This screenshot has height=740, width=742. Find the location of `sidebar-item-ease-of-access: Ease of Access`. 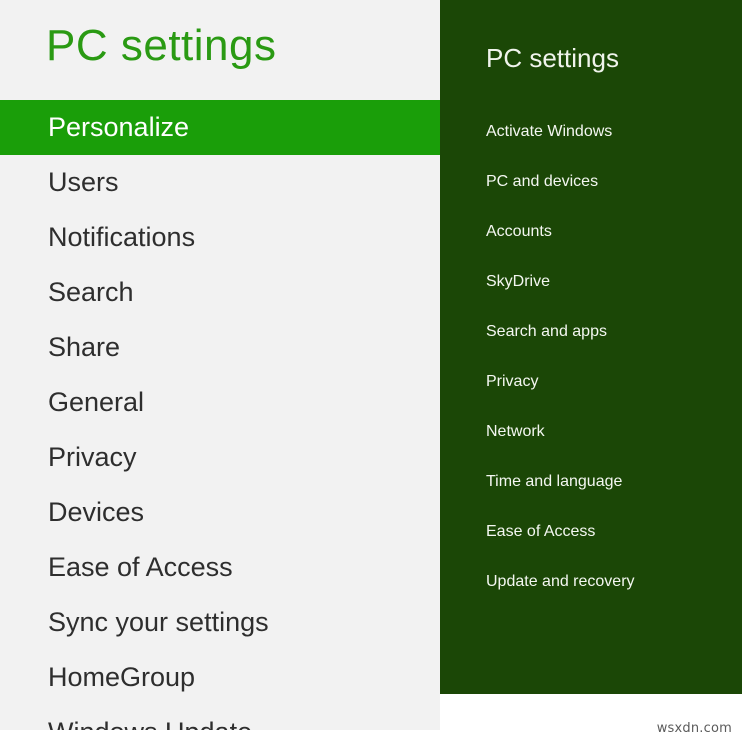

sidebar-item-ease-of-access: Ease of Access is located at coordinates (220, 567).